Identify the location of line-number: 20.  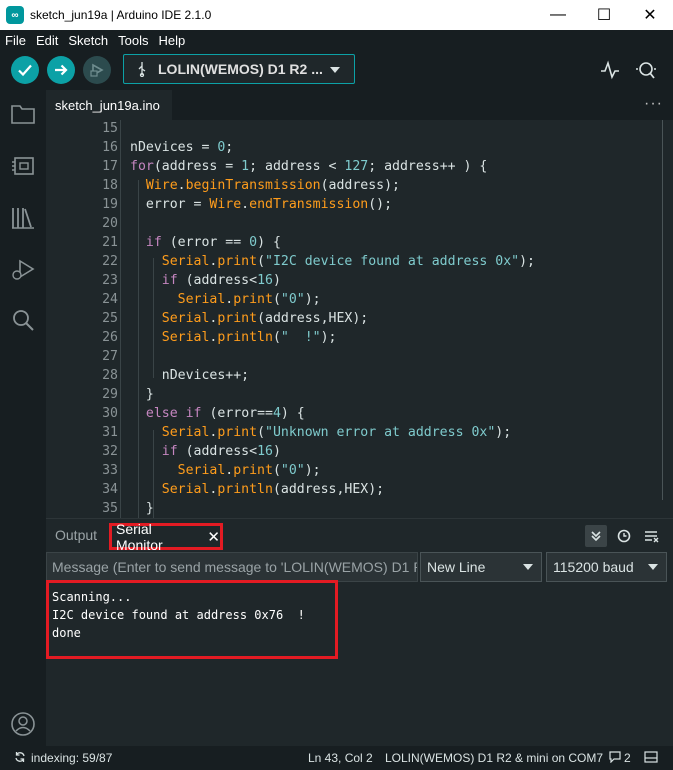
(110, 223).